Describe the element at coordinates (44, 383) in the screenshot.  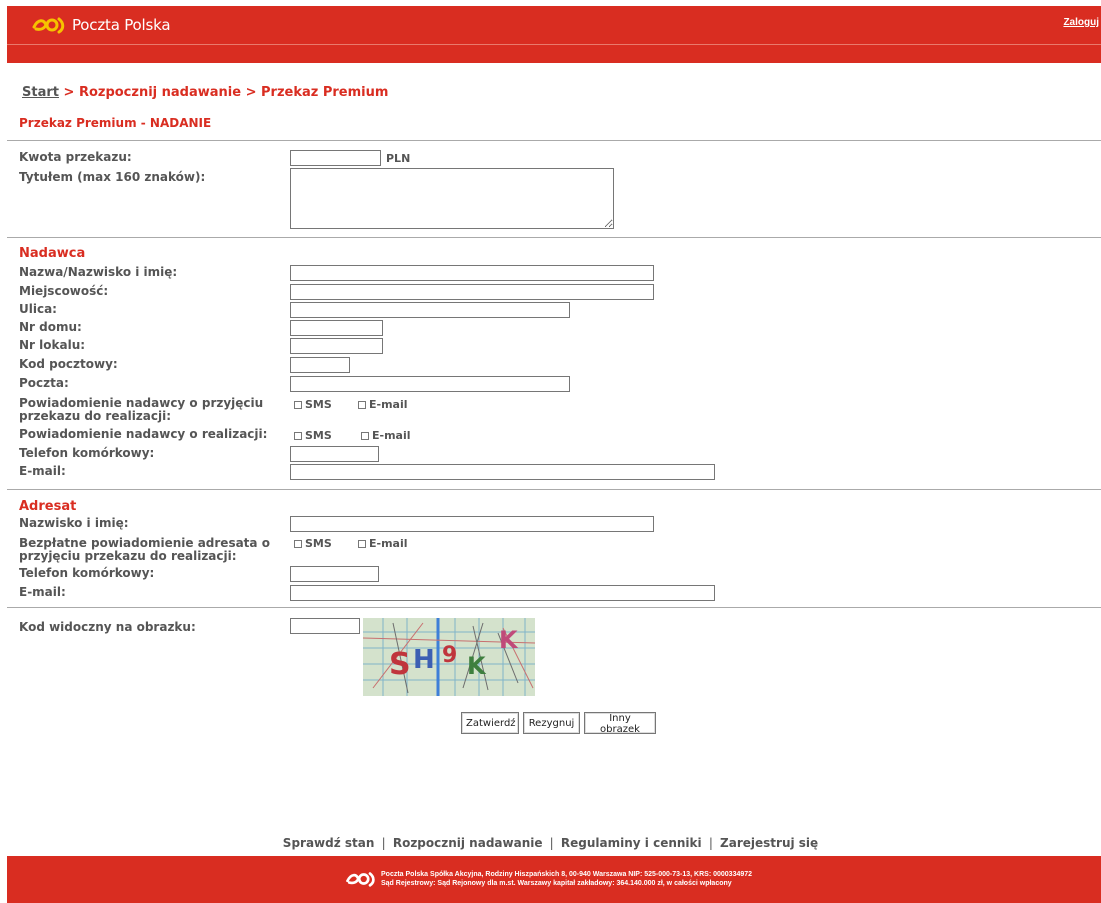
I see `sender-post-label: Poczta:` at that location.